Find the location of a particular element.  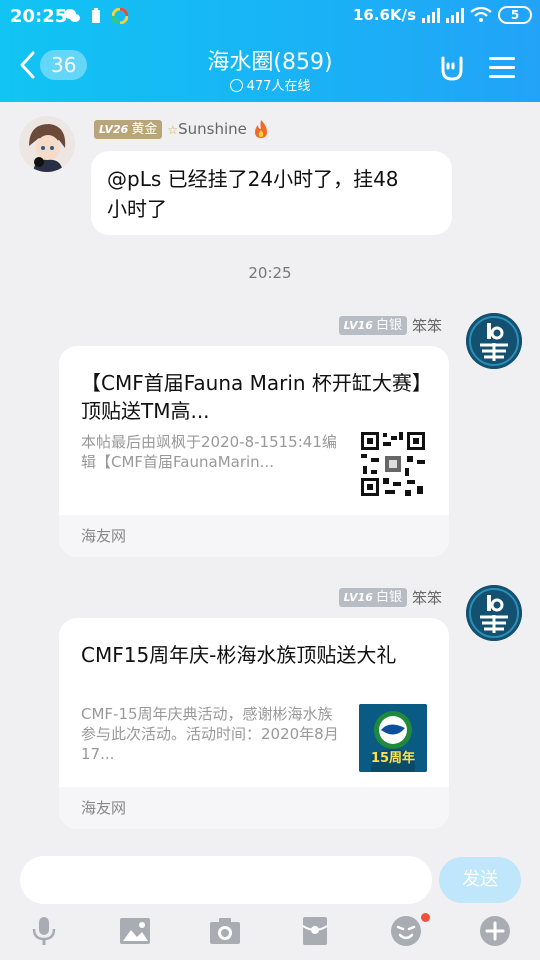

message-text-line: @pLs 已经挂了24小时了，挂48 is located at coordinates (253, 179).